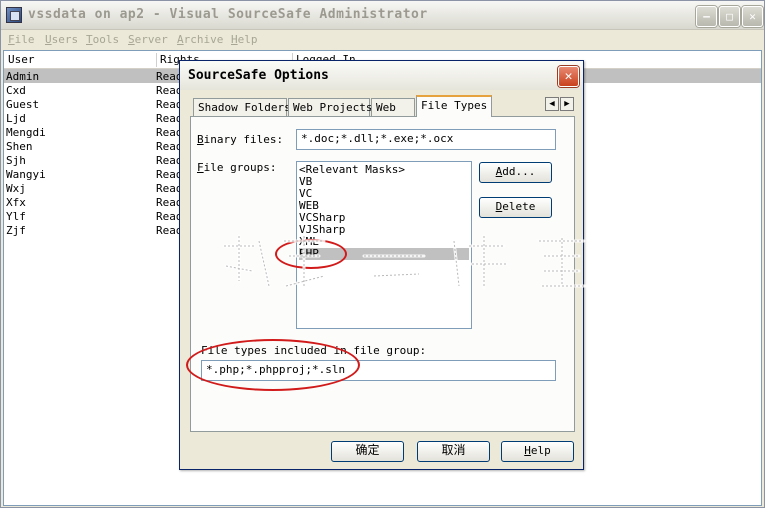 This screenshot has width=765, height=508. I want to click on menu-tools-rest: ools, so click(106, 39).